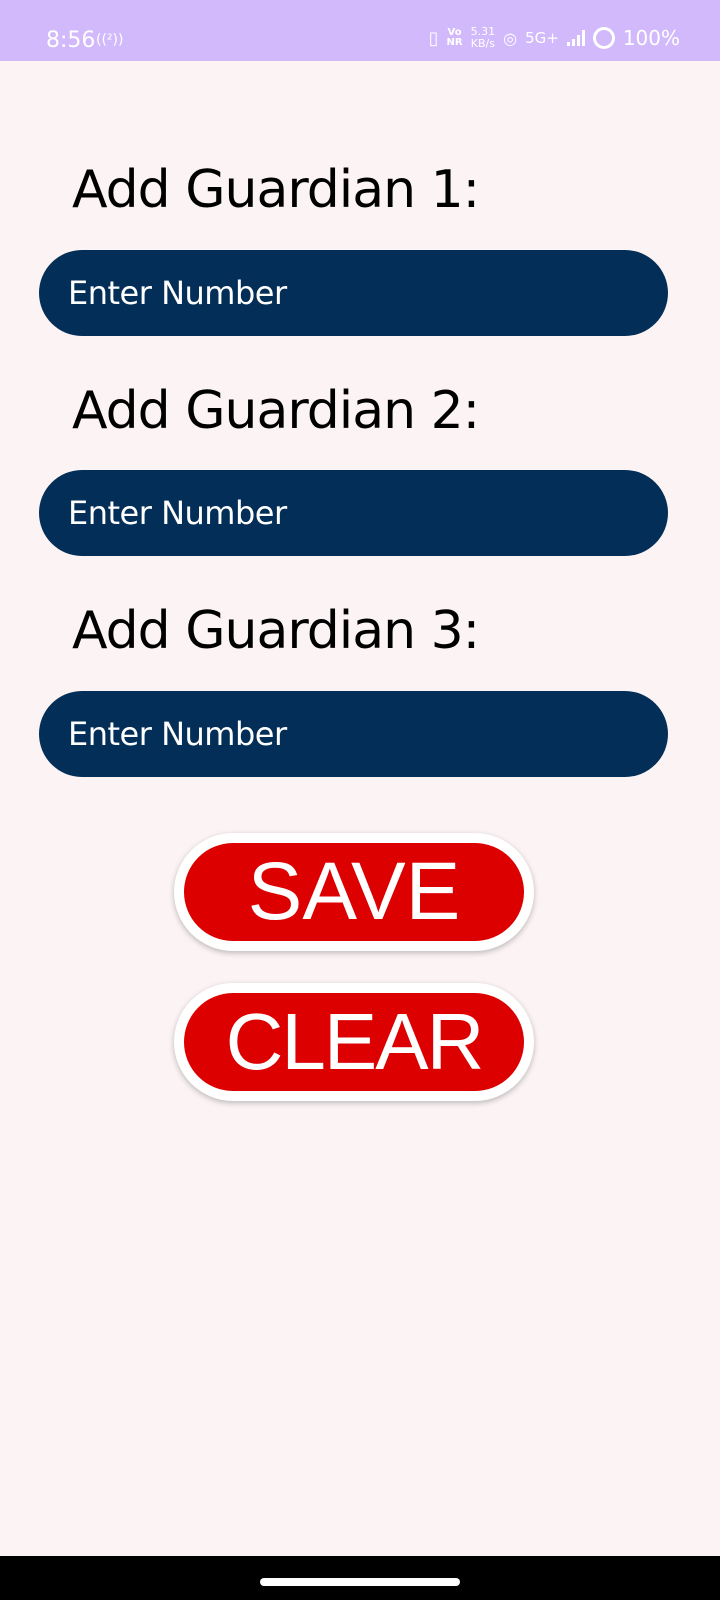  Describe the element at coordinates (353, 513) in the screenshot. I see `guardian-2-number-input` at that location.